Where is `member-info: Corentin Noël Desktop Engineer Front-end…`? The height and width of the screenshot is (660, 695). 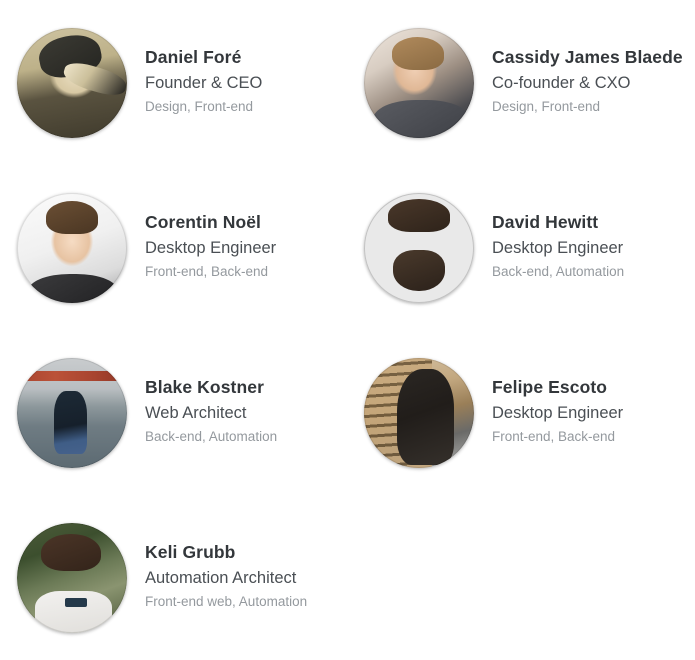
member-info: Corentin Noël Desktop Engineer Front-end… is located at coordinates (210, 247).